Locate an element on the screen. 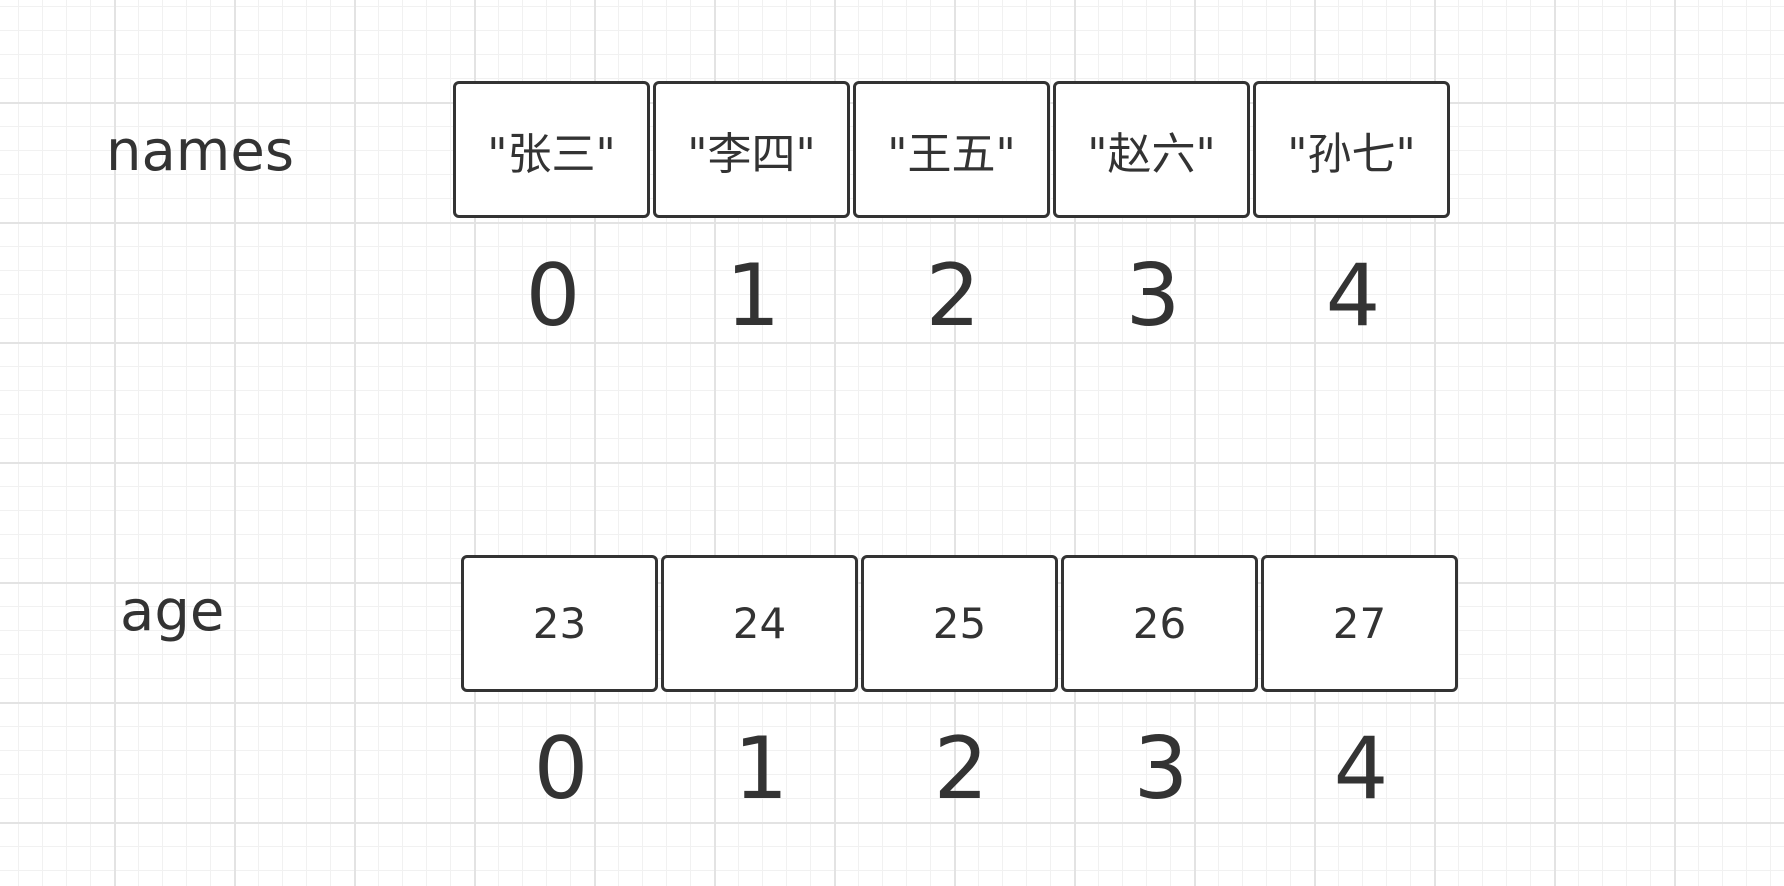 The image size is (1784, 886). age-cell-1: 24 is located at coordinates (759, 623).